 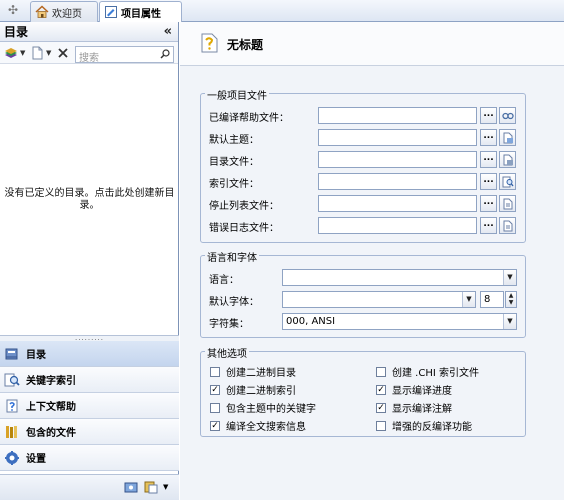 What do you see at coordinates (36, 52) in the screenshot?
I see `add-page-icon` at bounding box center [36, 52].